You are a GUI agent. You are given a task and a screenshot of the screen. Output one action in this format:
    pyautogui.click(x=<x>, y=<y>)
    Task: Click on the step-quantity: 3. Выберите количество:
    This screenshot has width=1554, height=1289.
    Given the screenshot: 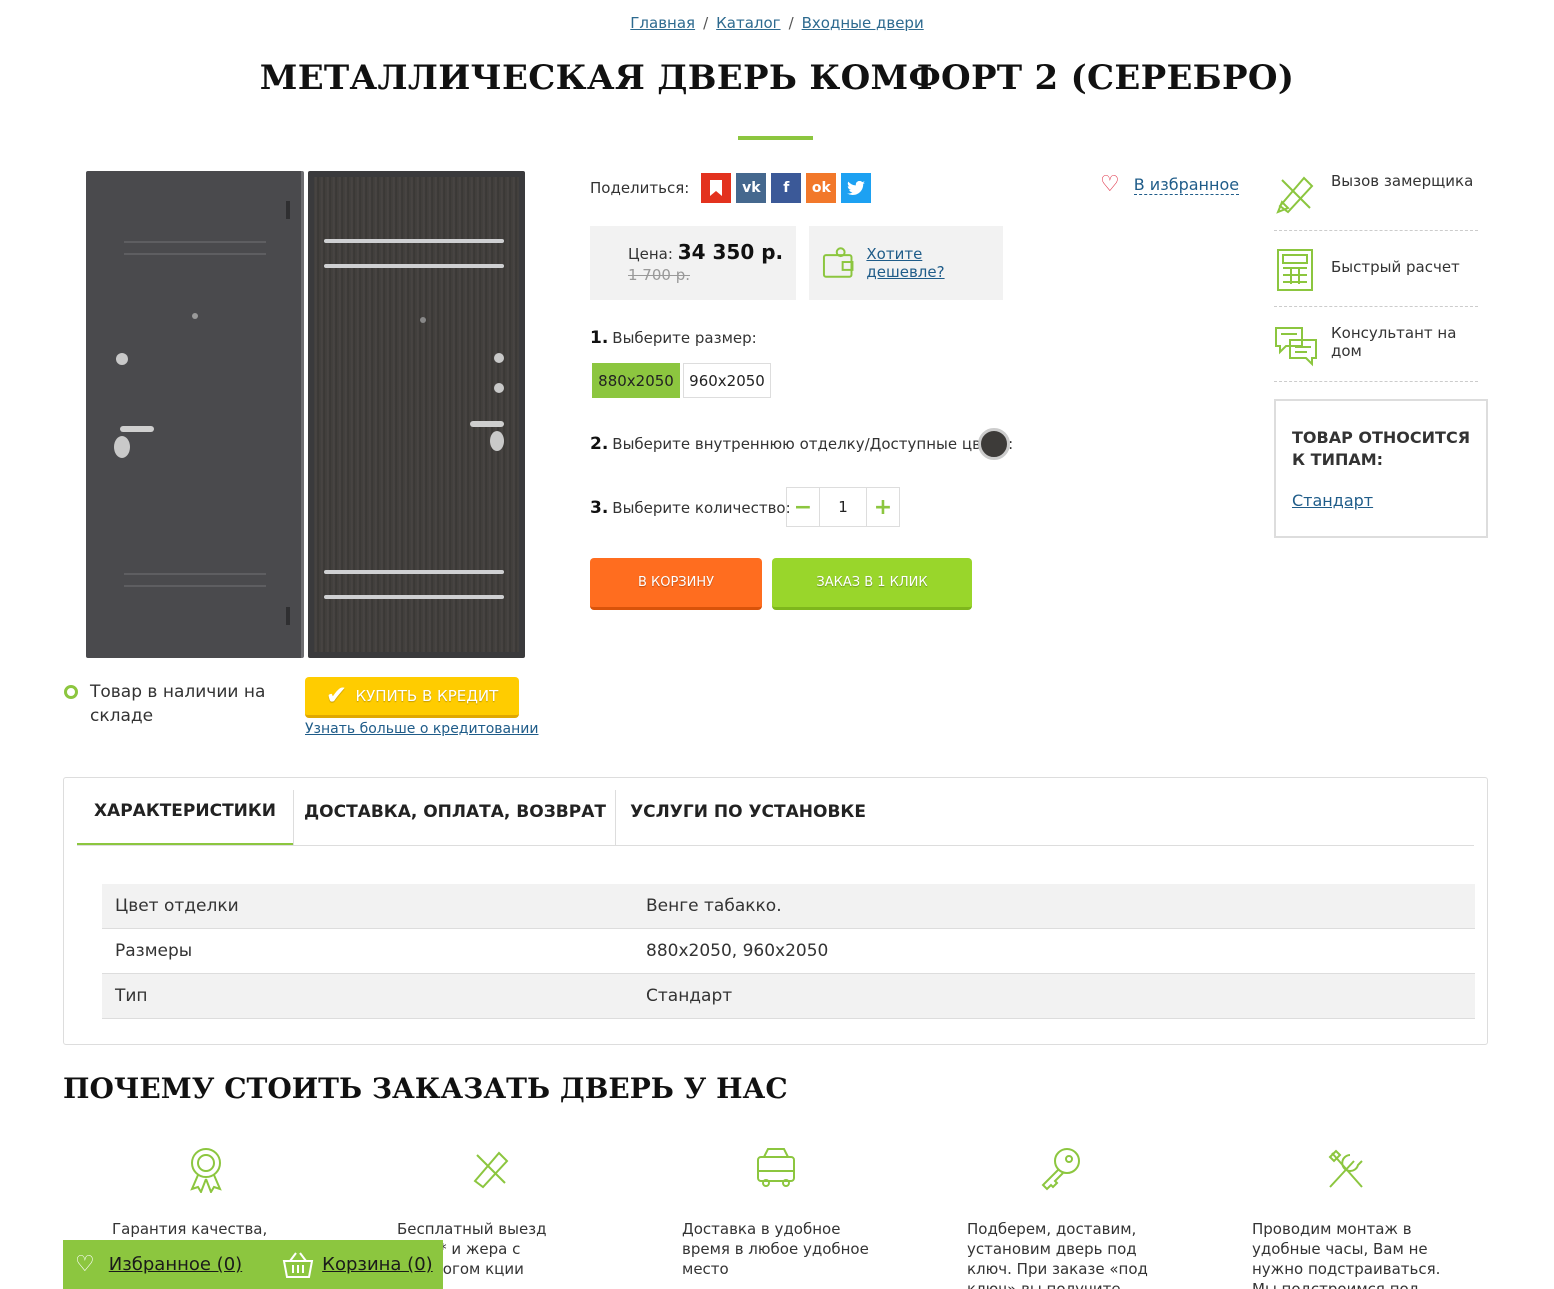 What is the action you would take?
    pyautogui.click(x=690, y=508)
    